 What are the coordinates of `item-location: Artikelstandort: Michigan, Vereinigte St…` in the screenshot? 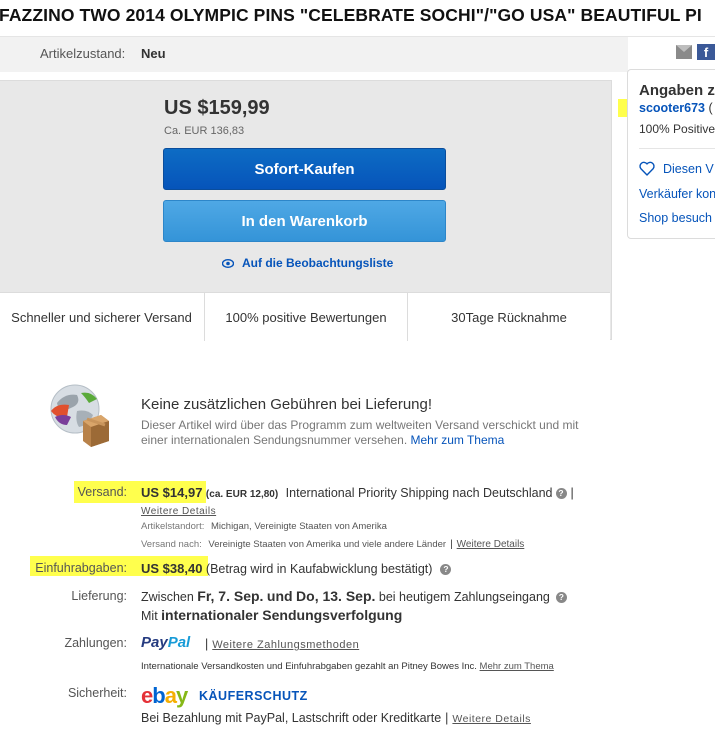 It's located at (264, 526).